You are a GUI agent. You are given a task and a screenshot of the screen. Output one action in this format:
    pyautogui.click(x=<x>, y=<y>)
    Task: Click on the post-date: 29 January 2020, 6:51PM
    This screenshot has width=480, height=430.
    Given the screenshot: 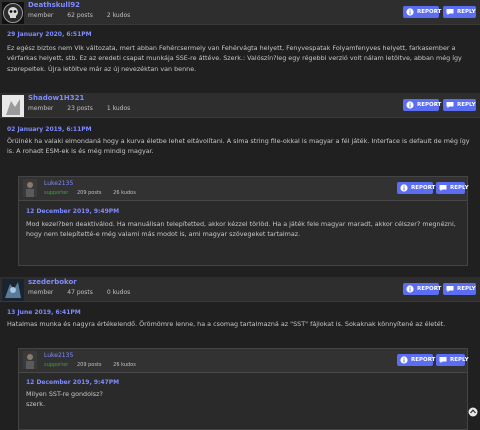 What is the action you would take?
    pyautogui.click(x=49, y=34)
    